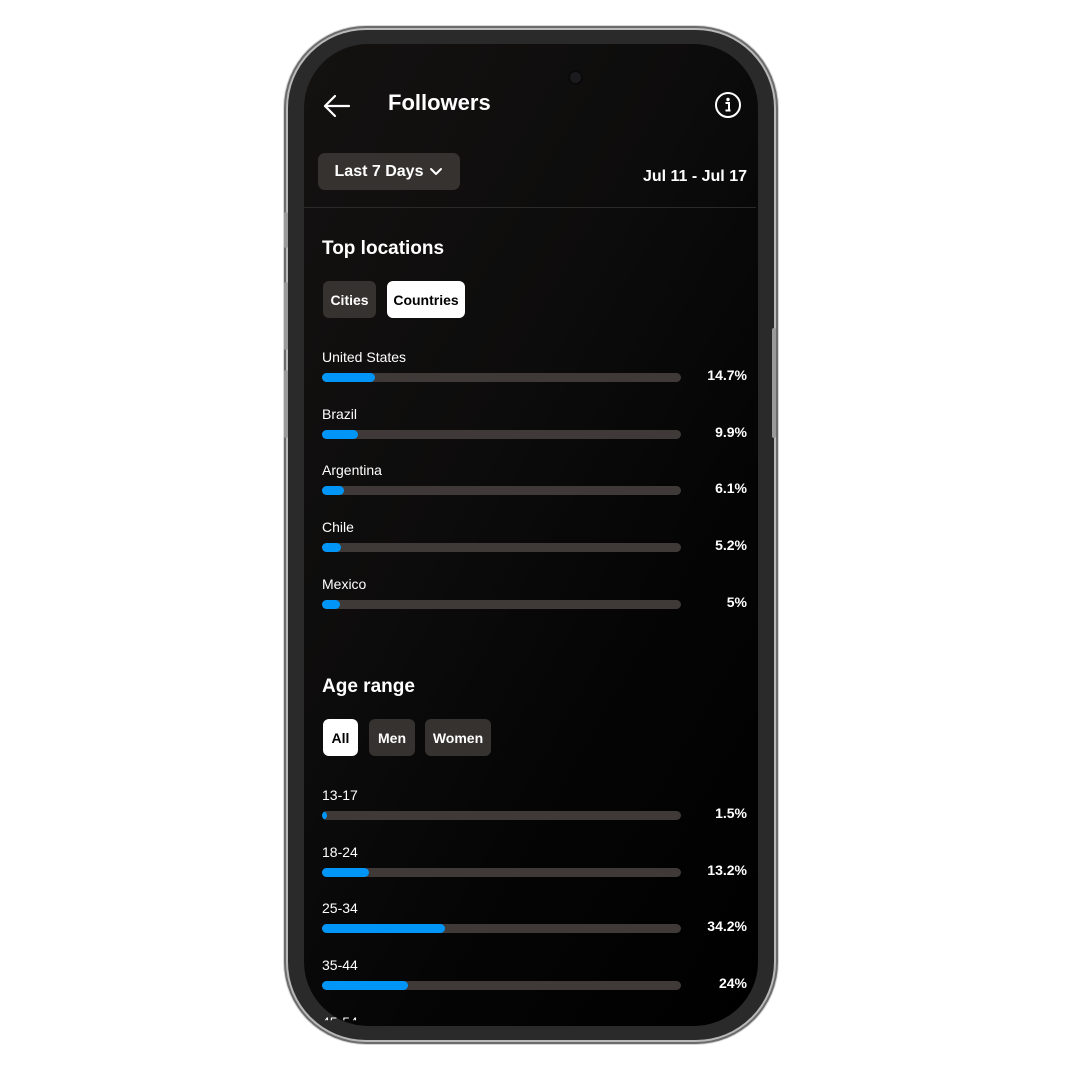 The height and width of the screenshot is (1080, 1080). What do you see at coordinates (286, 230) in the screenshot?
I see `action-button` at bounding box center [286, 230].